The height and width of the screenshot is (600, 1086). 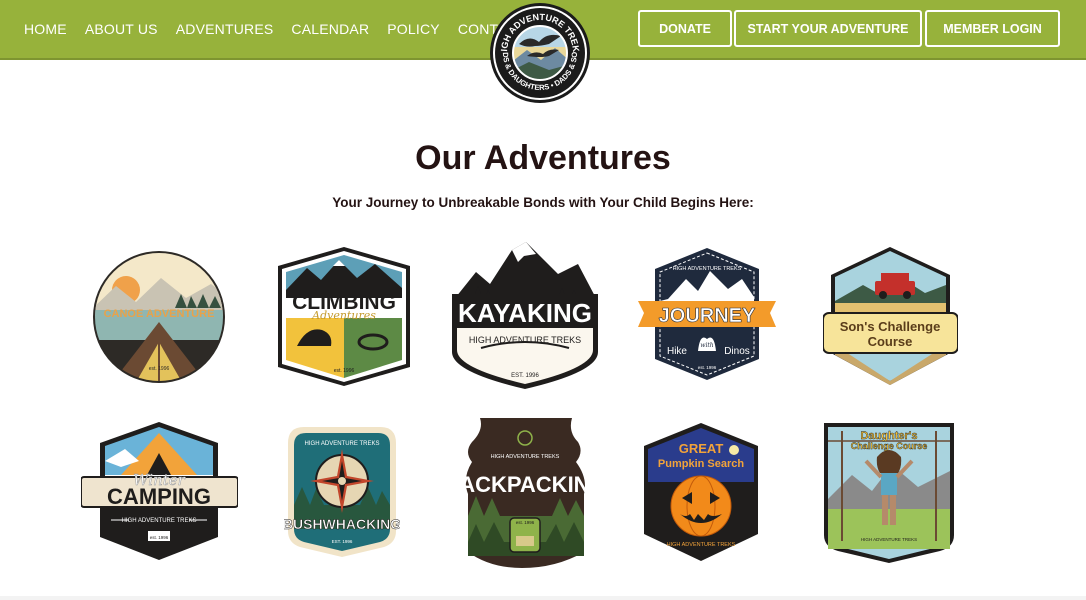 What do you see at coordinates (677, 351) in the screenshot?
I see `journey-badge-hike: Hike` at bounding box center [677, 351].